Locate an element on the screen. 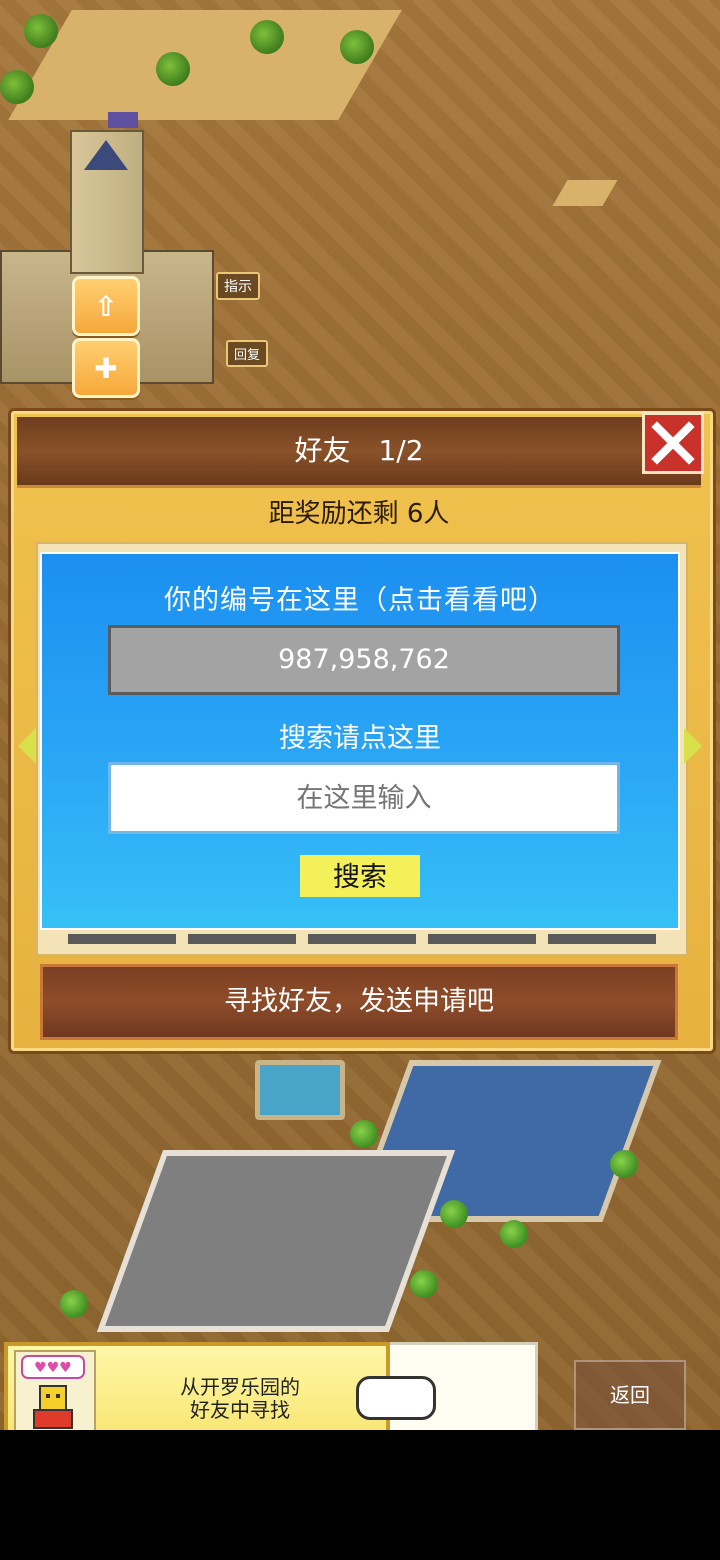 Image resolution: width=720 pixels, height=1560 pixels. banner-text: 从开罗乐园的 好友中寻找 is located at coordinates (240, 1399).